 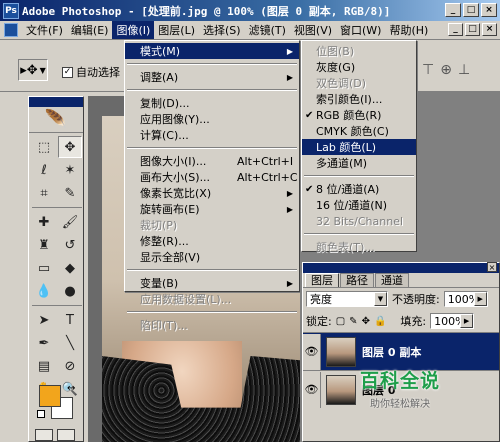 What do you see at coordinates (56, 120) in the screenshot?
I see `adobe-feather-logo: 🪶` at bounding box center [56, 120].